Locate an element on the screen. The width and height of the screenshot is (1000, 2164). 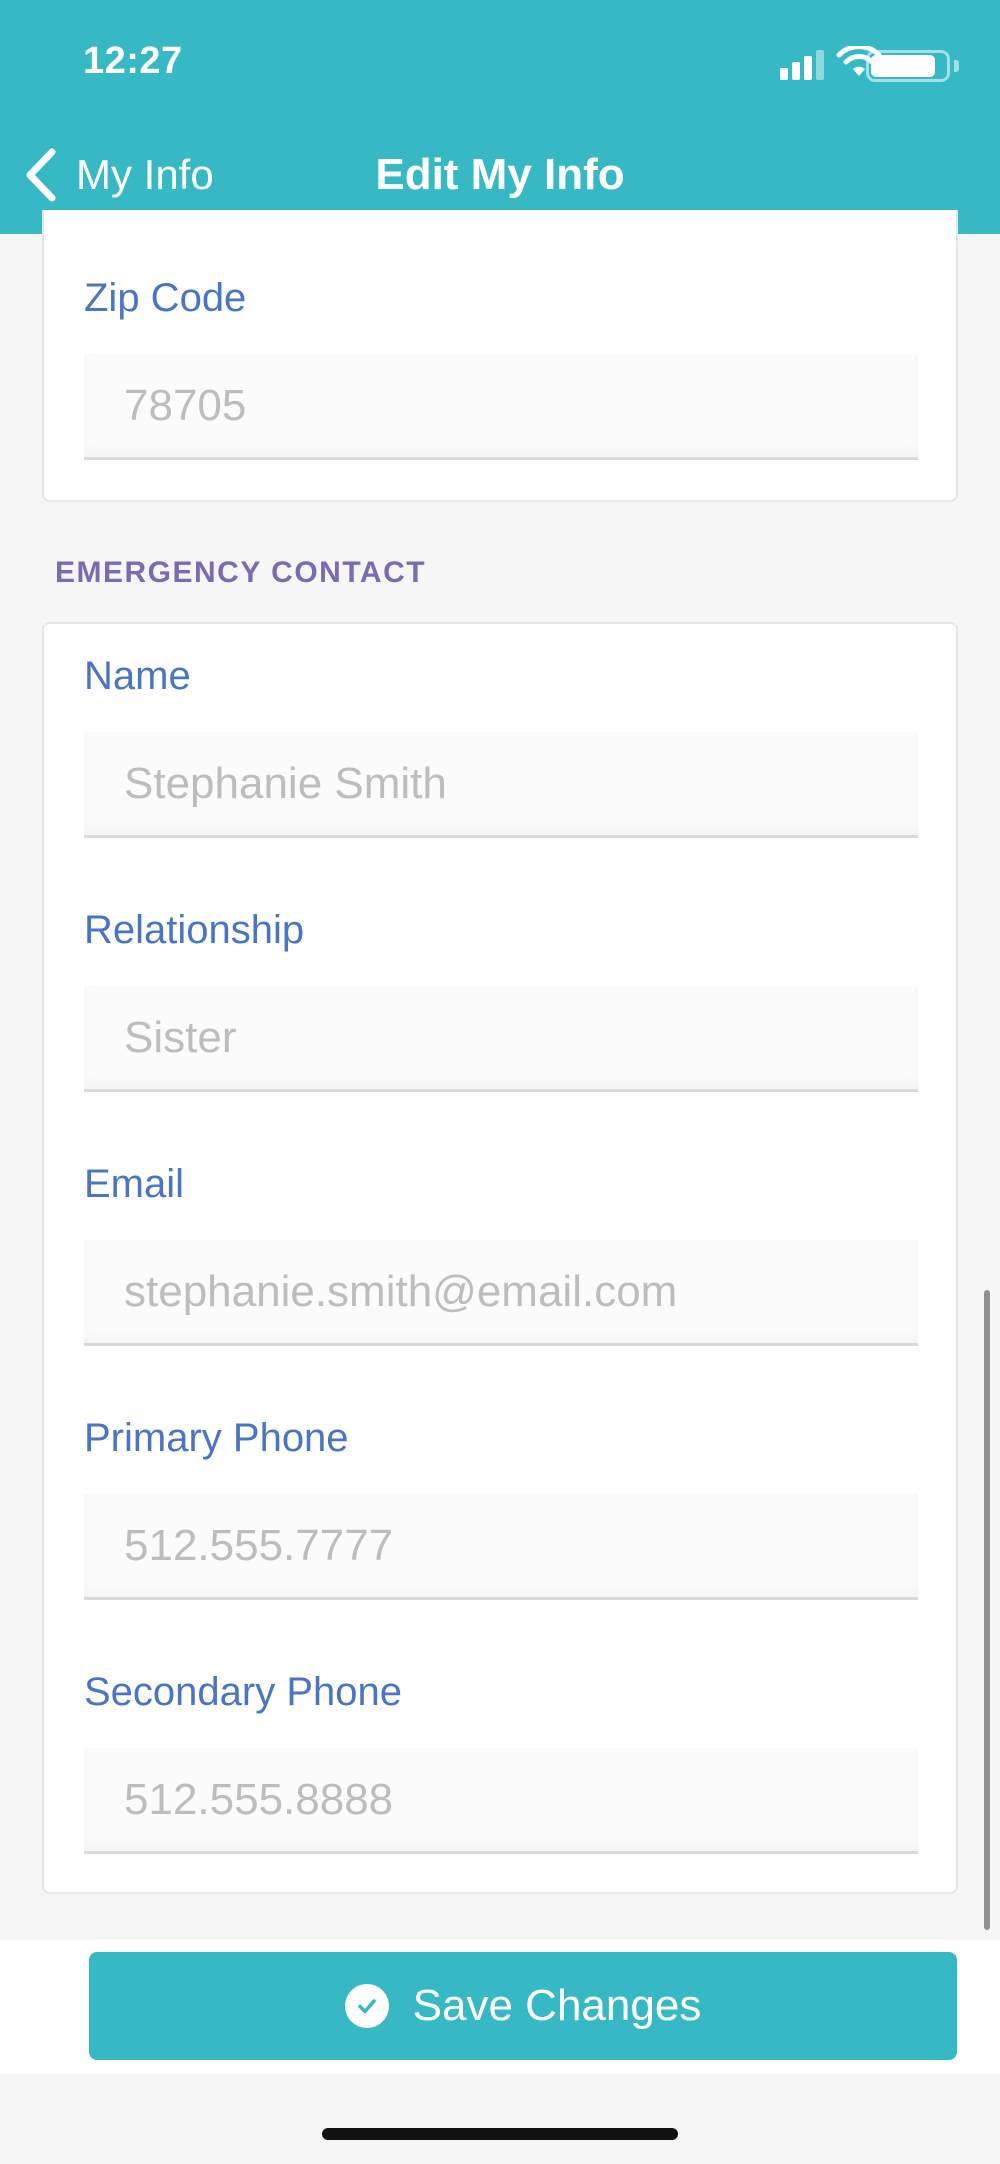
signal-icon is located at coordinates (802, 65).